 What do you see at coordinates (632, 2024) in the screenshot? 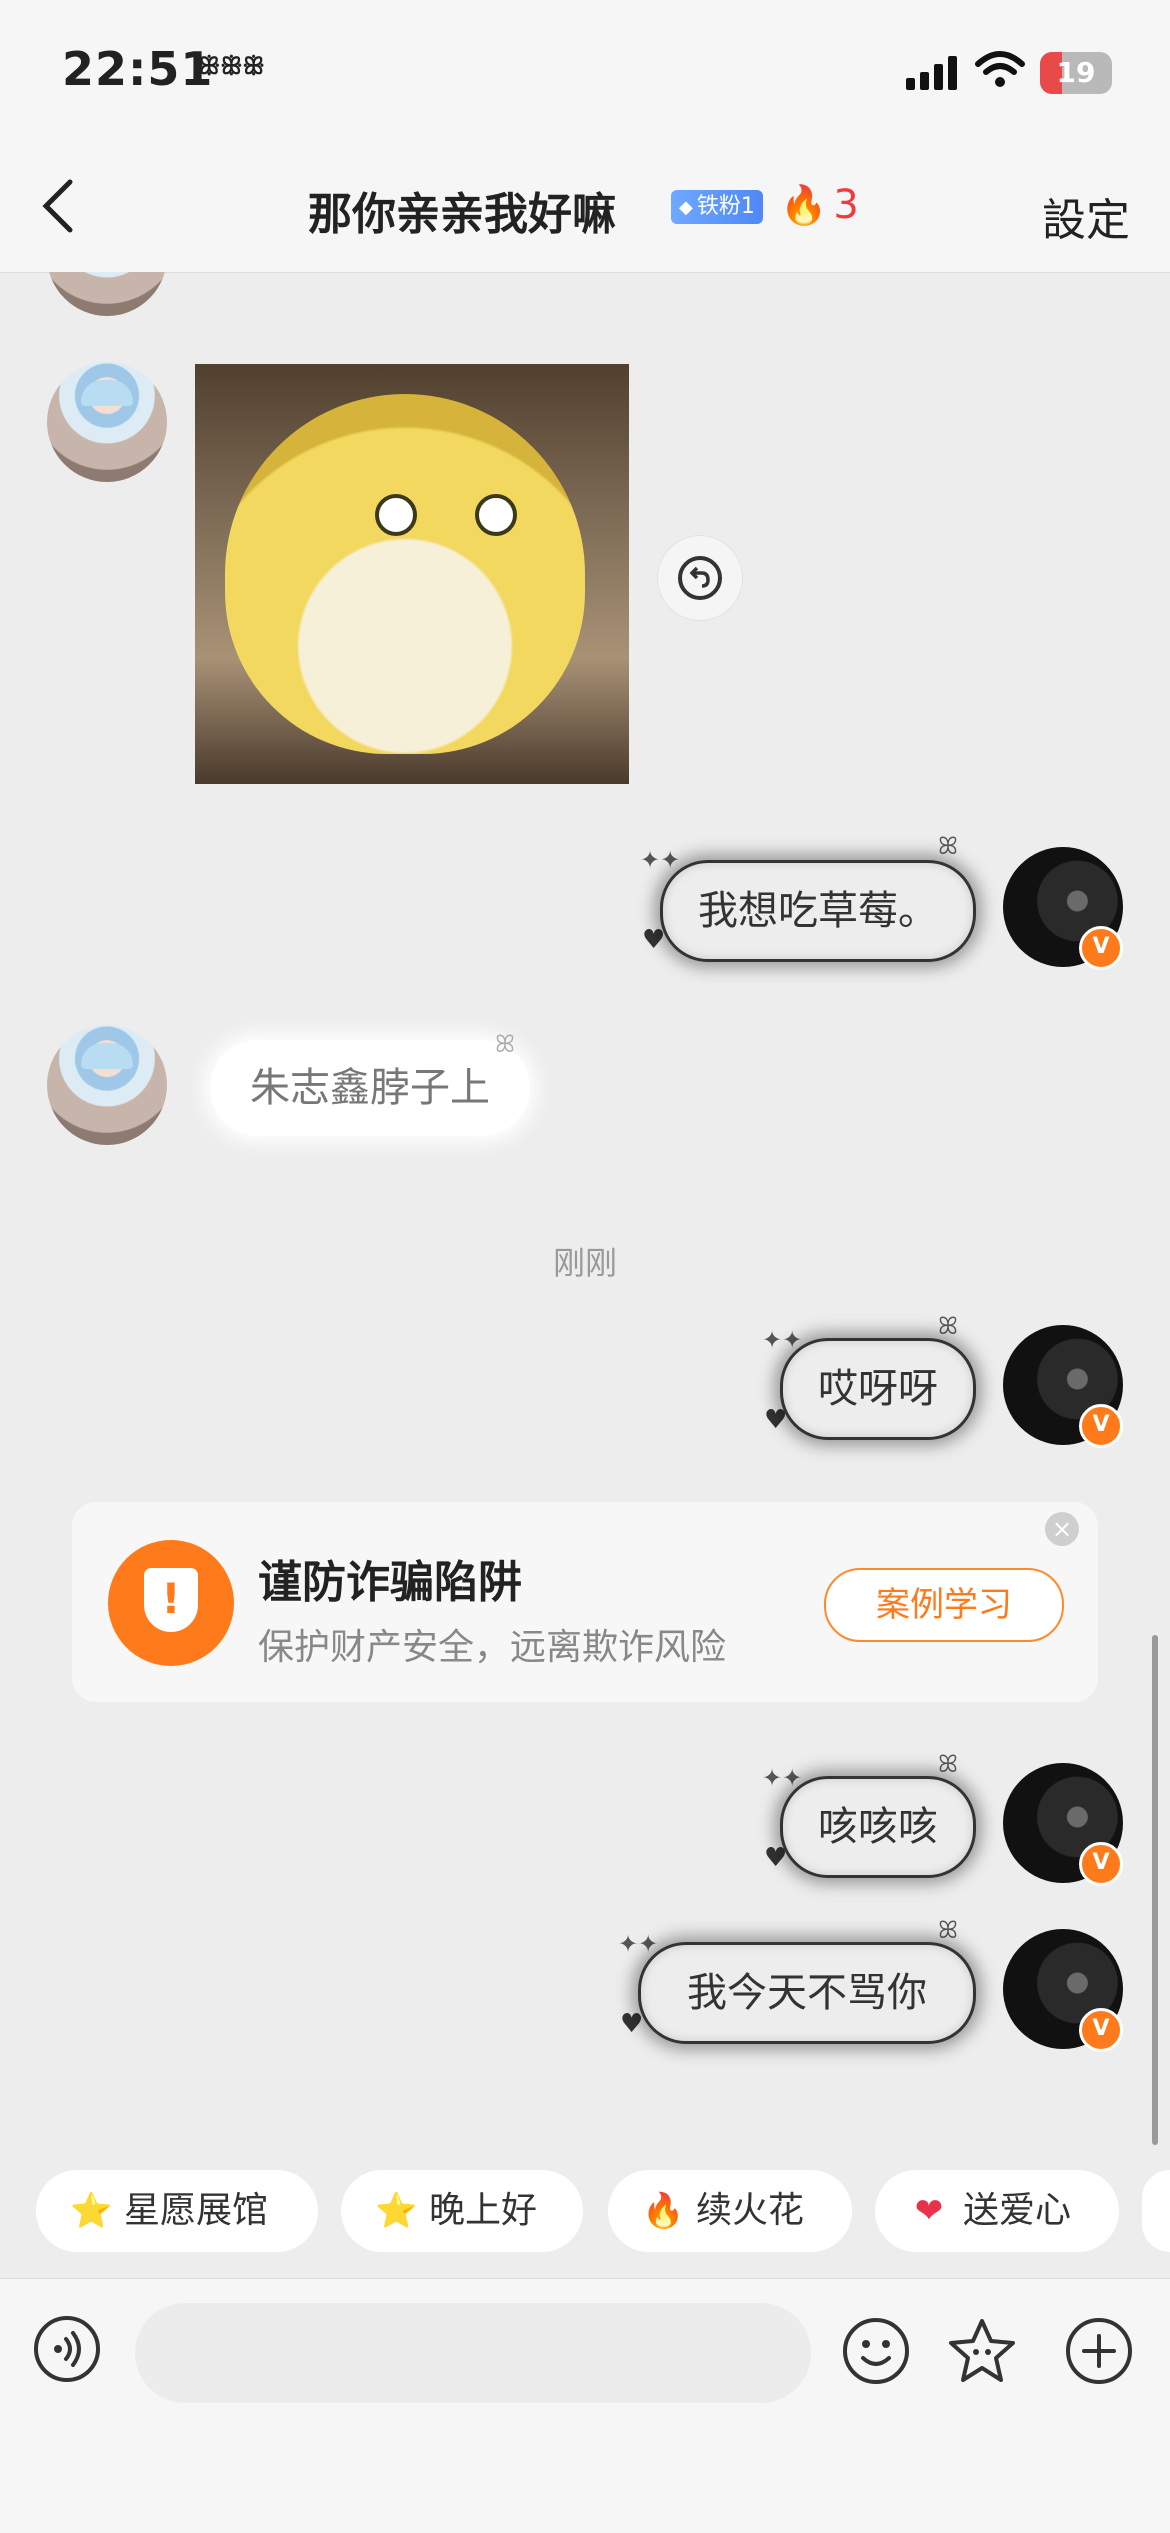
I see `heart-decoration: ♥` at bounding box center [632, 2024].